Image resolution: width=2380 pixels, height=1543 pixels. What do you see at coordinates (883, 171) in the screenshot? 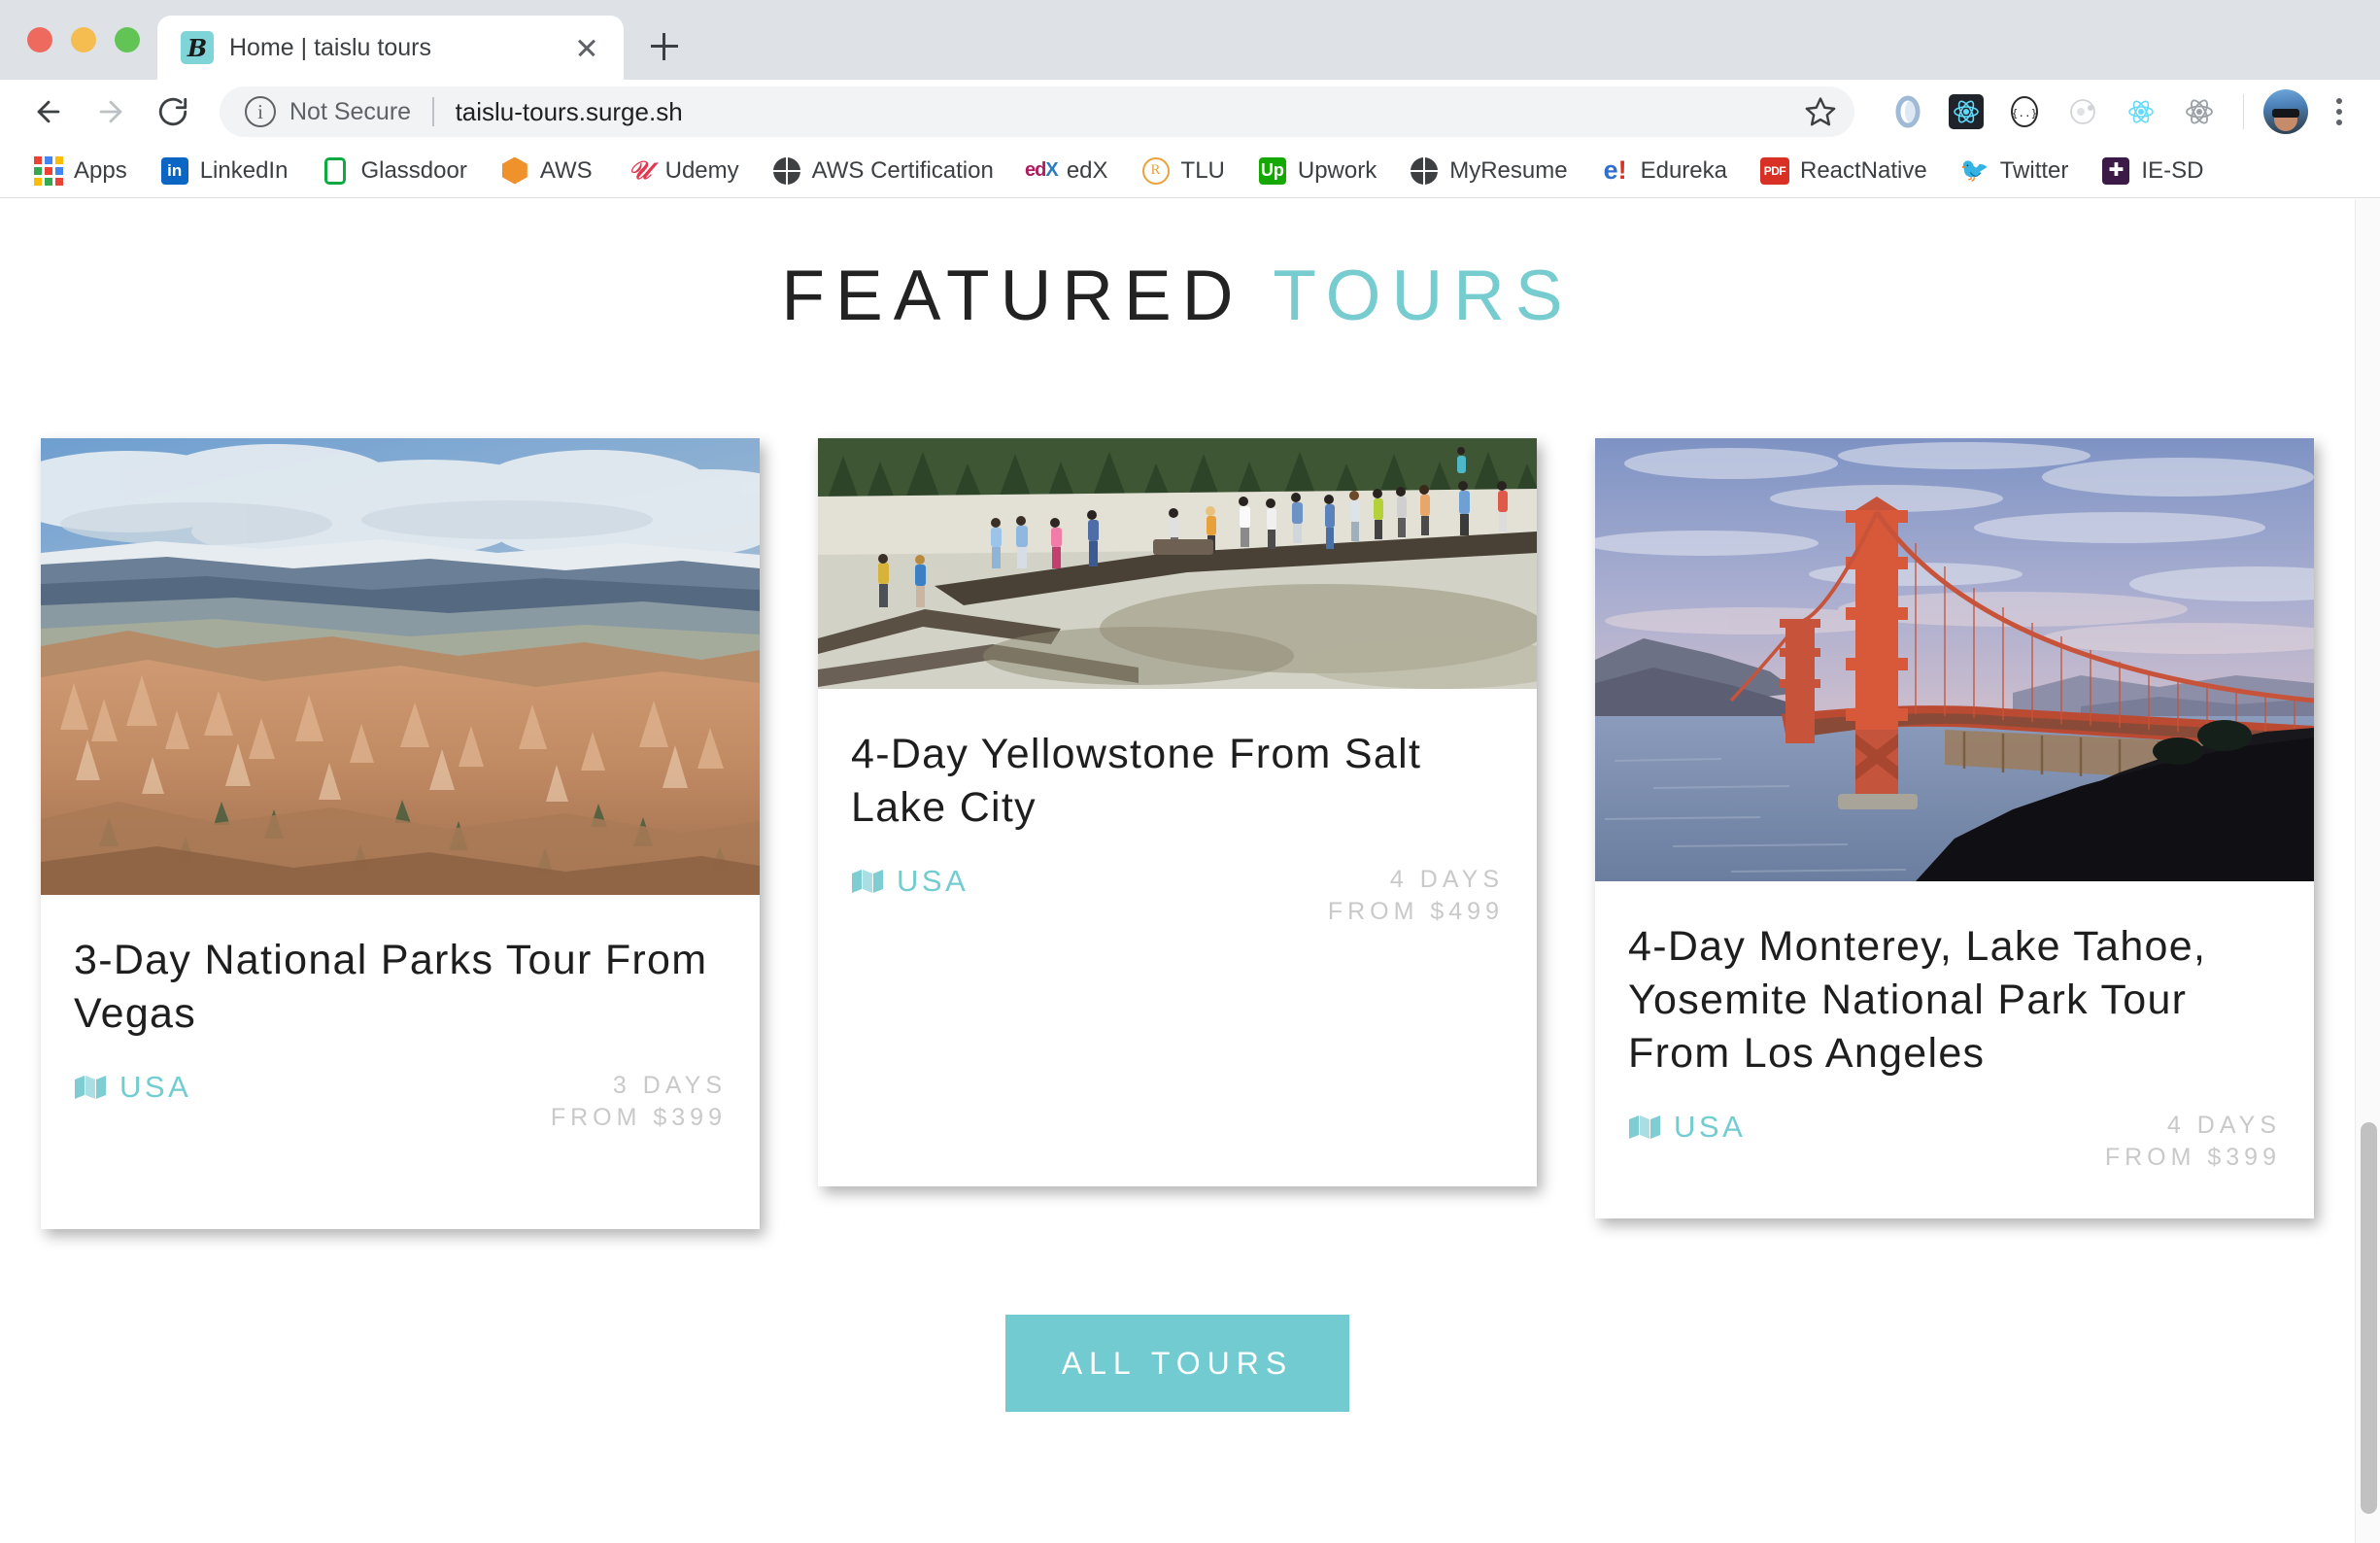
I see `bookmark-aws-certification: AWS Certification` at bounding box center [883, 171].